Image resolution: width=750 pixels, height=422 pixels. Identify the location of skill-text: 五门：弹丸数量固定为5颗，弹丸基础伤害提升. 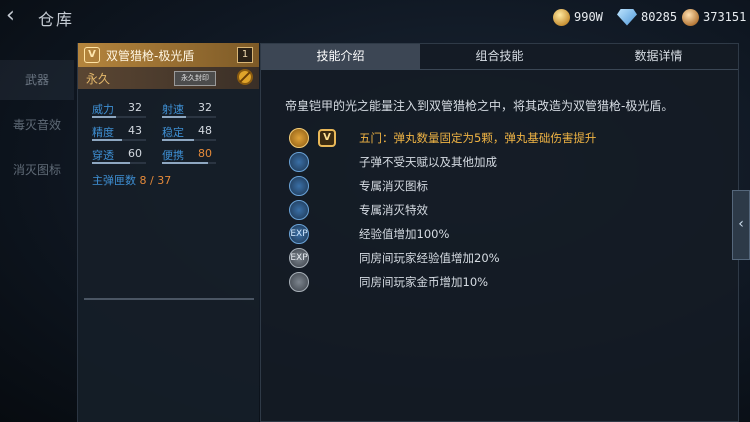
(478, 138).